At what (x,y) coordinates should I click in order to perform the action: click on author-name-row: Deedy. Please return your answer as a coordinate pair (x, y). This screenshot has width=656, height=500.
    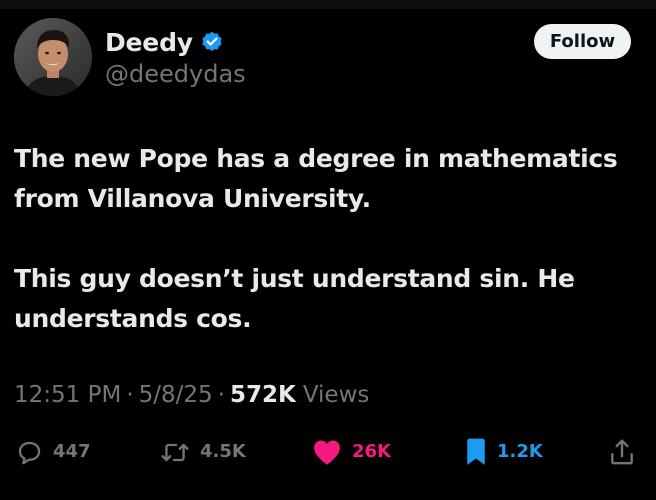
    Looking at the image, I should click on (164, 42).